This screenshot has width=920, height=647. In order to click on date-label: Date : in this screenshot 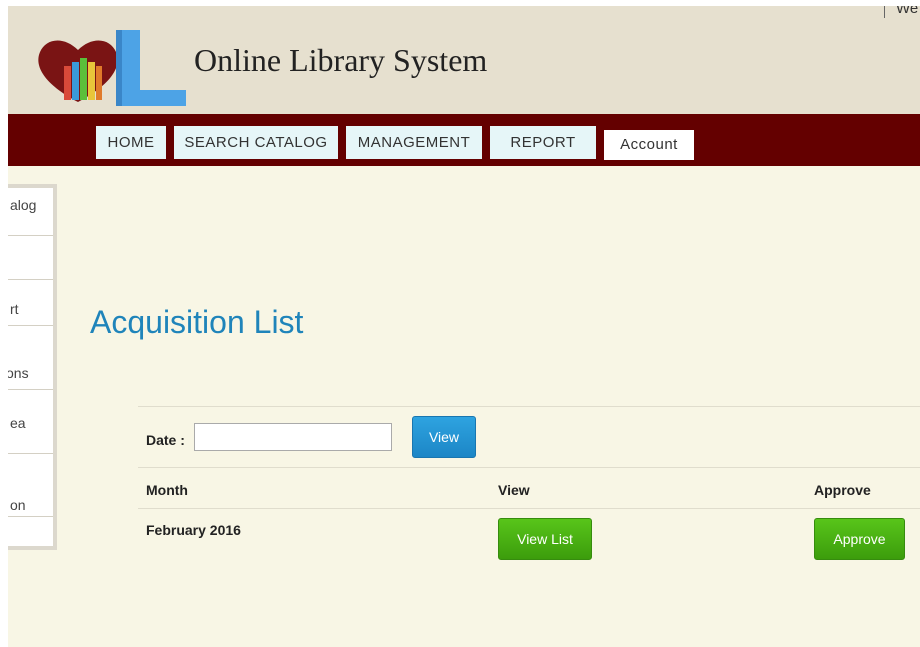, I will do `click(165, 440)`.